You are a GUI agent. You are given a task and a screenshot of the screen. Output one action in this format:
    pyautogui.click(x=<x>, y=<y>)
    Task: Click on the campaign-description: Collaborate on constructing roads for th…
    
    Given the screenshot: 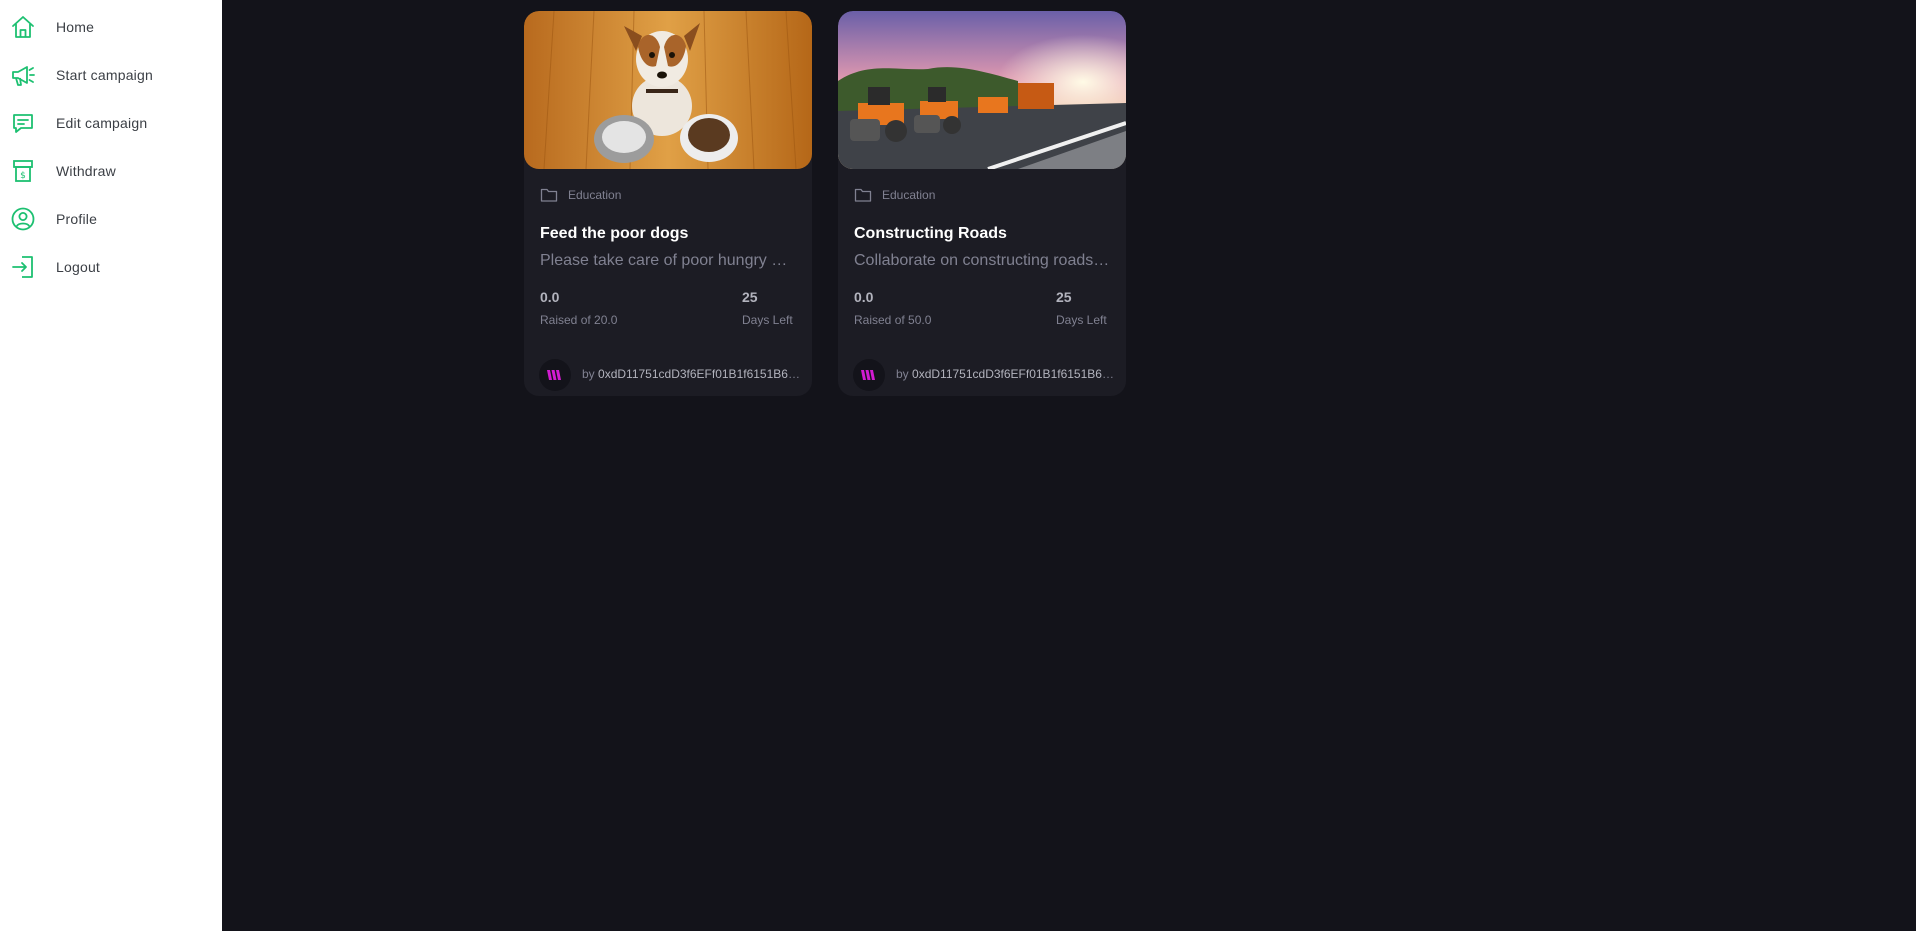 What is the action you would take?
    pyautogui.click(x=982, y=260)
    